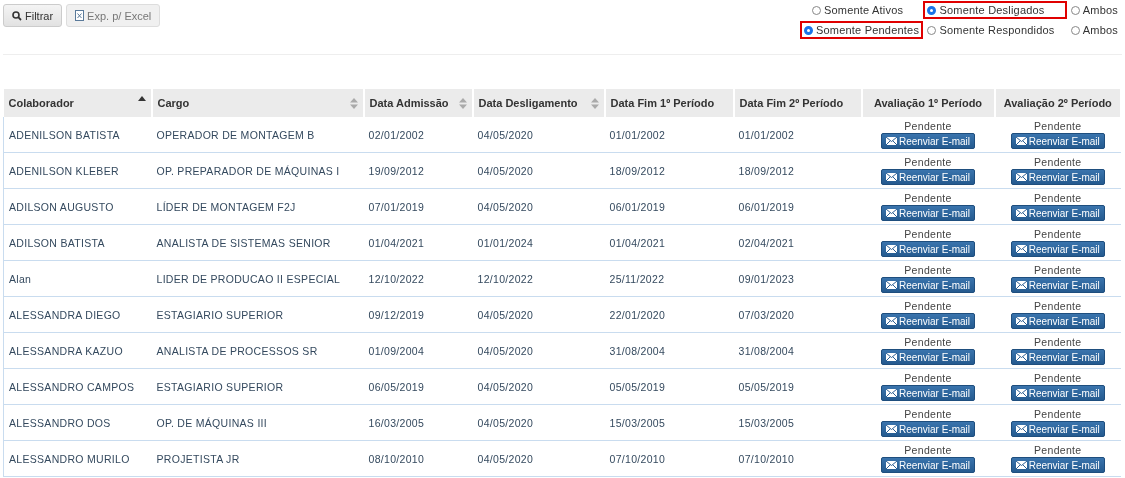 This screenshot has height=478, width=1125. I want to click on table-cell: 12/10/2022, so click(418, 278).